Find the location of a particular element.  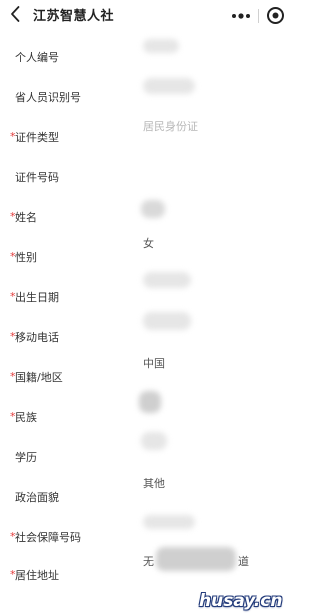

form-row-address: * 居住地址 无 道 is located at coordinates (147, 568).